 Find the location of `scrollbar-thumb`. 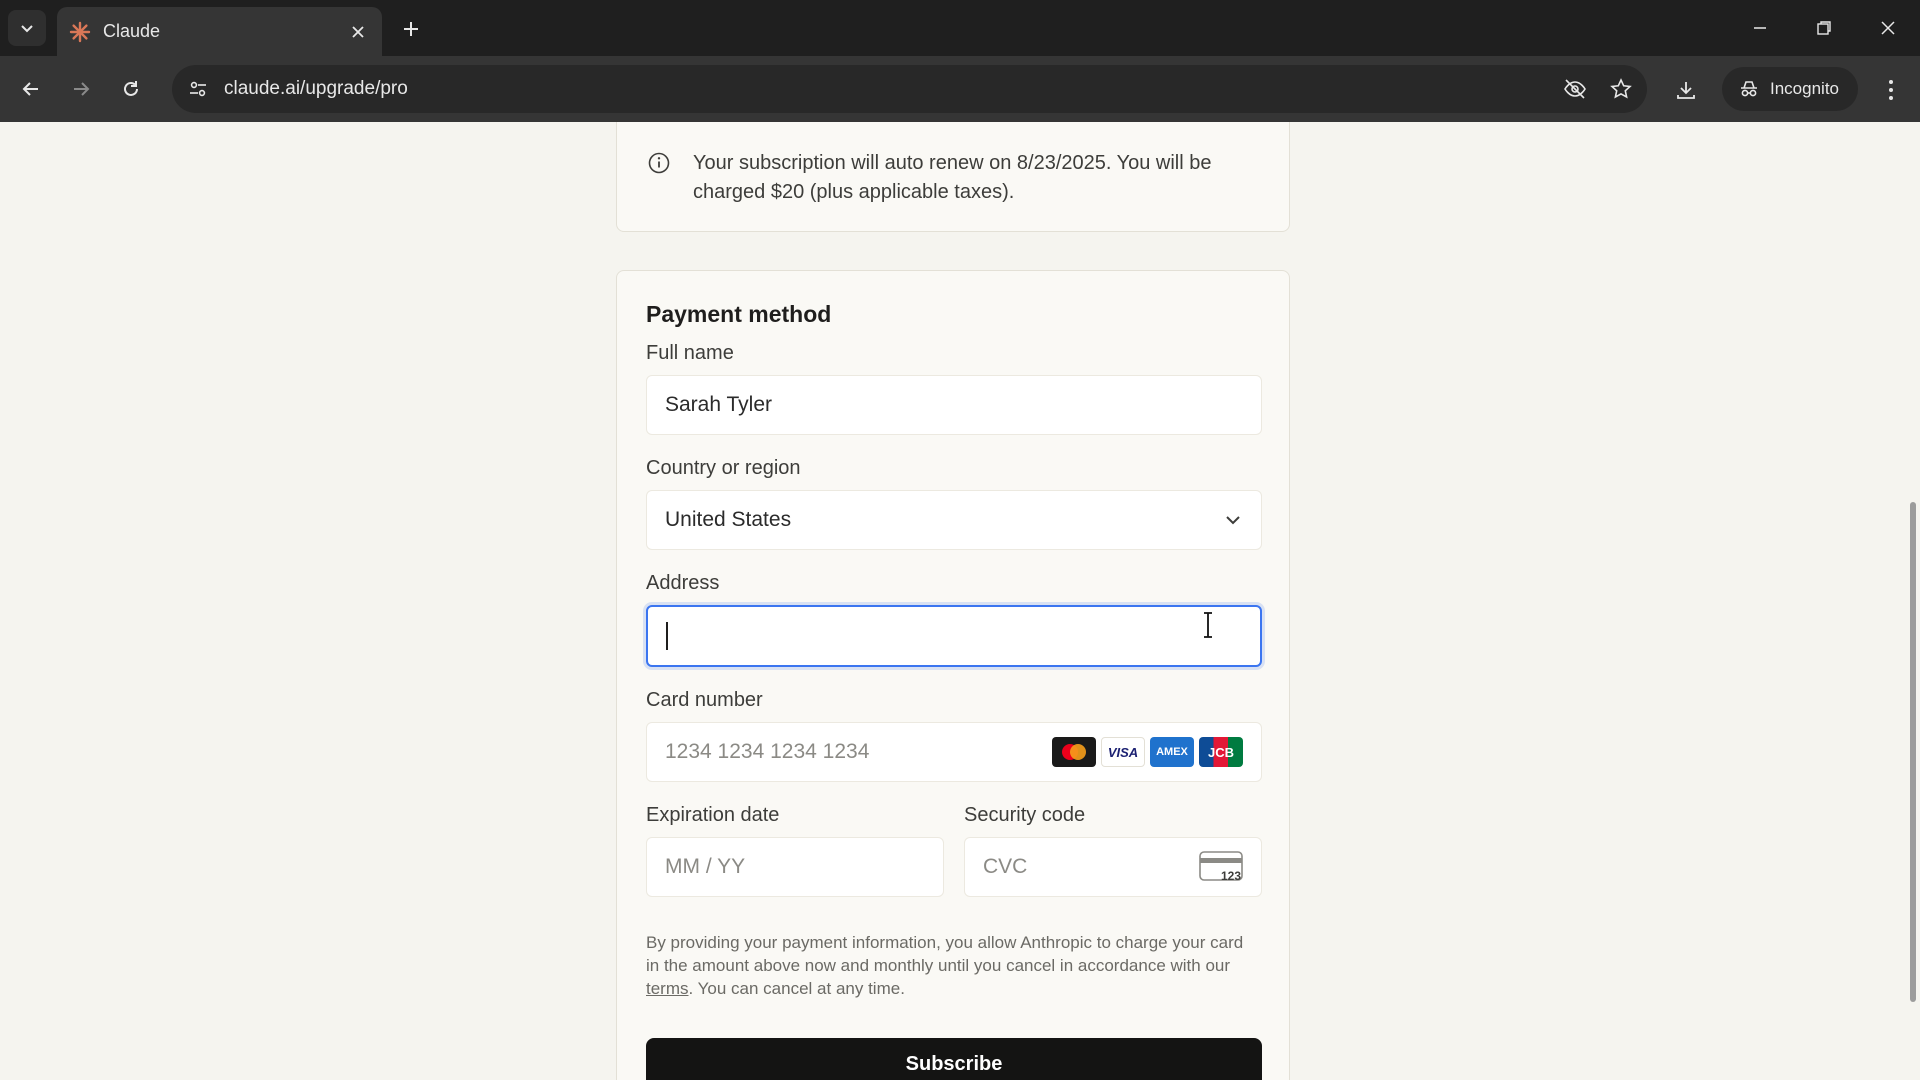

scrollbar-thumb is located at coordinates (1913, 752).